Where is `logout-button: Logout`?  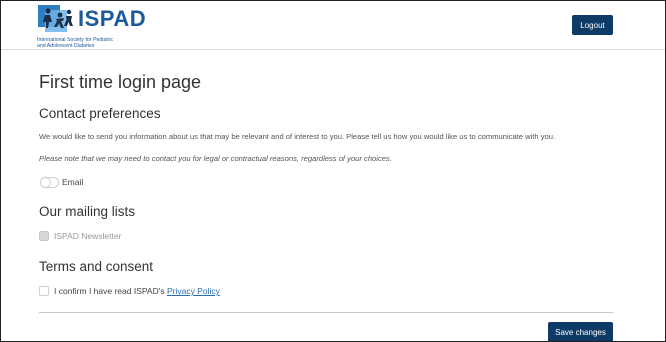
logout-button: Logout is located at coordinates (592, 25).